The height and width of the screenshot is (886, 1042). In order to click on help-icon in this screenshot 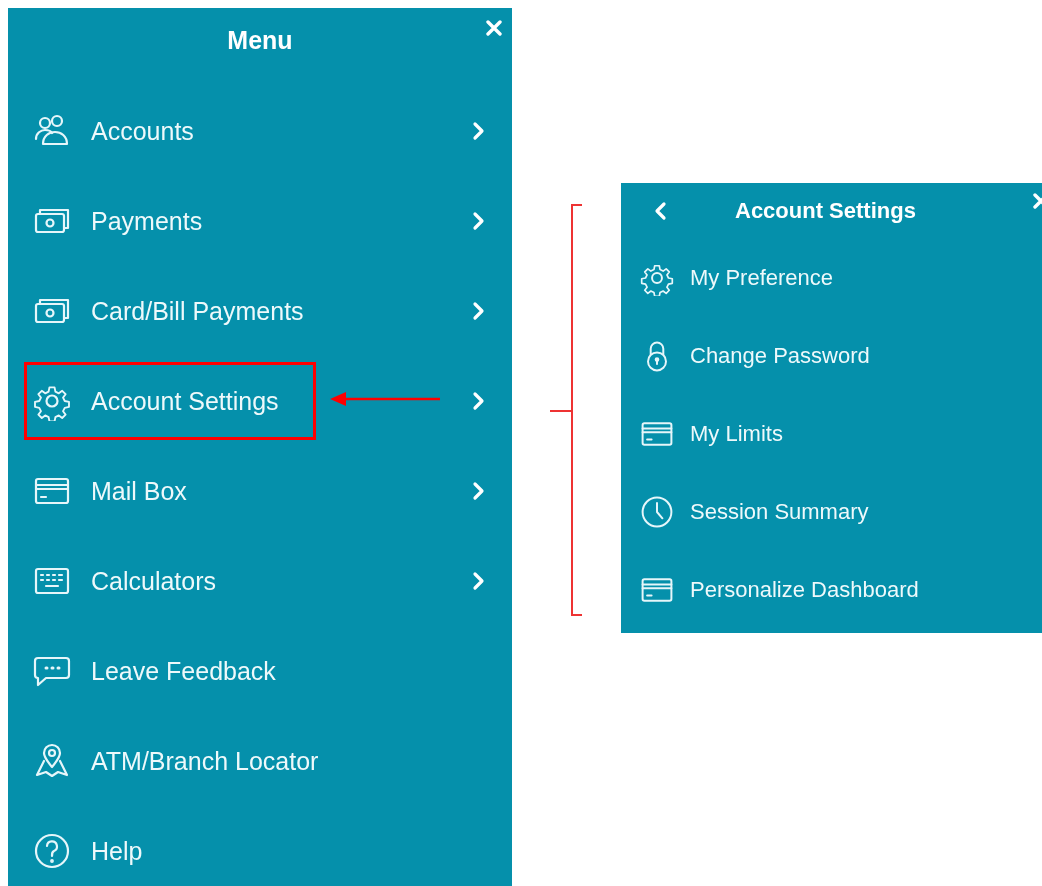, I will do `click(52, 851)`.